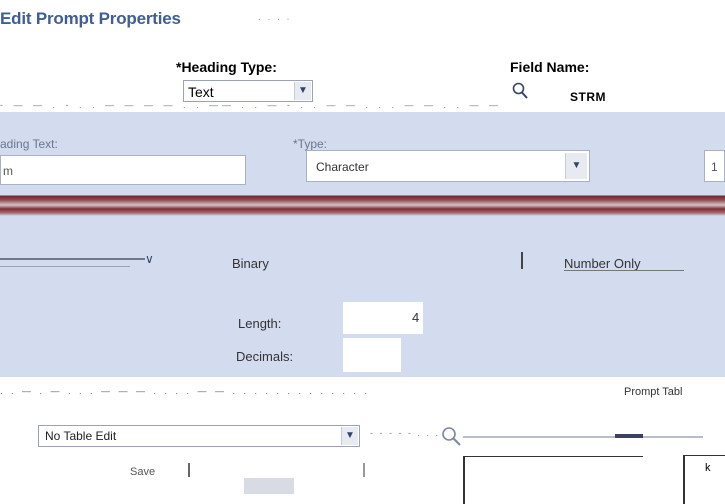  I want to click on heading-text-input: m, so click(123, 170).